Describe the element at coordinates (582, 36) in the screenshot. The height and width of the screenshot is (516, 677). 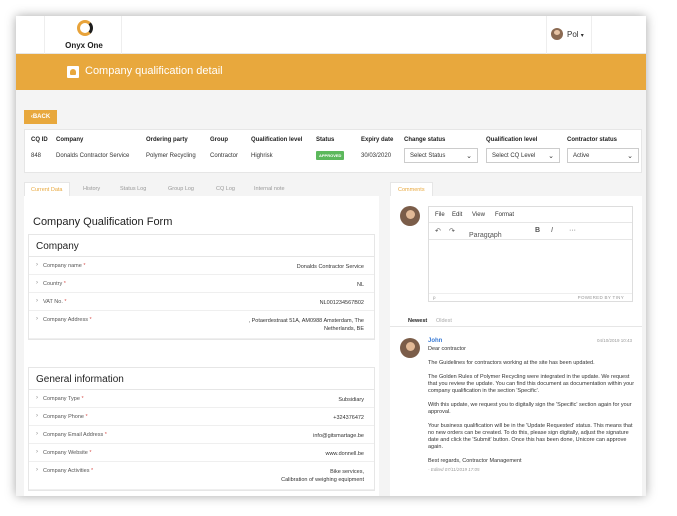
I see `chevron-down-icon: ▾` at that location.